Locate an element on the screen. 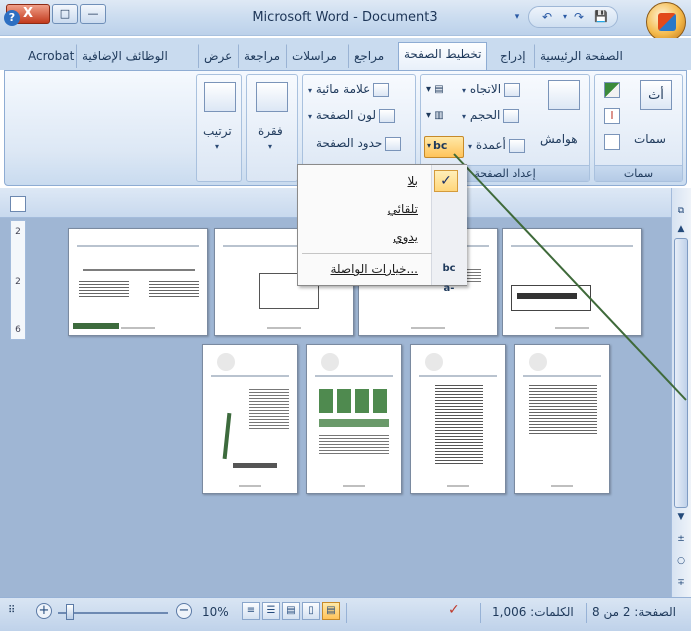 Image resolution: width=691 pixels, height=631 pixels. save-icon: 💾 is located at coordinates (601, 17).